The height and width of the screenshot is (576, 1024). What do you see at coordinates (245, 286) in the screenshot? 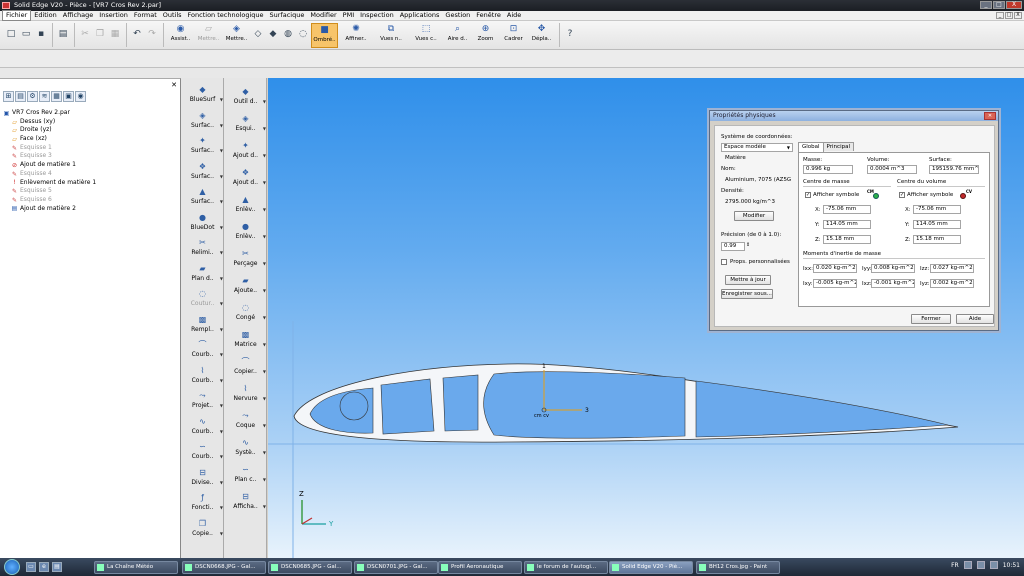
I see `feat-command-button: ▰ Ajoute.. ▼` at bounding box center [245, 286].